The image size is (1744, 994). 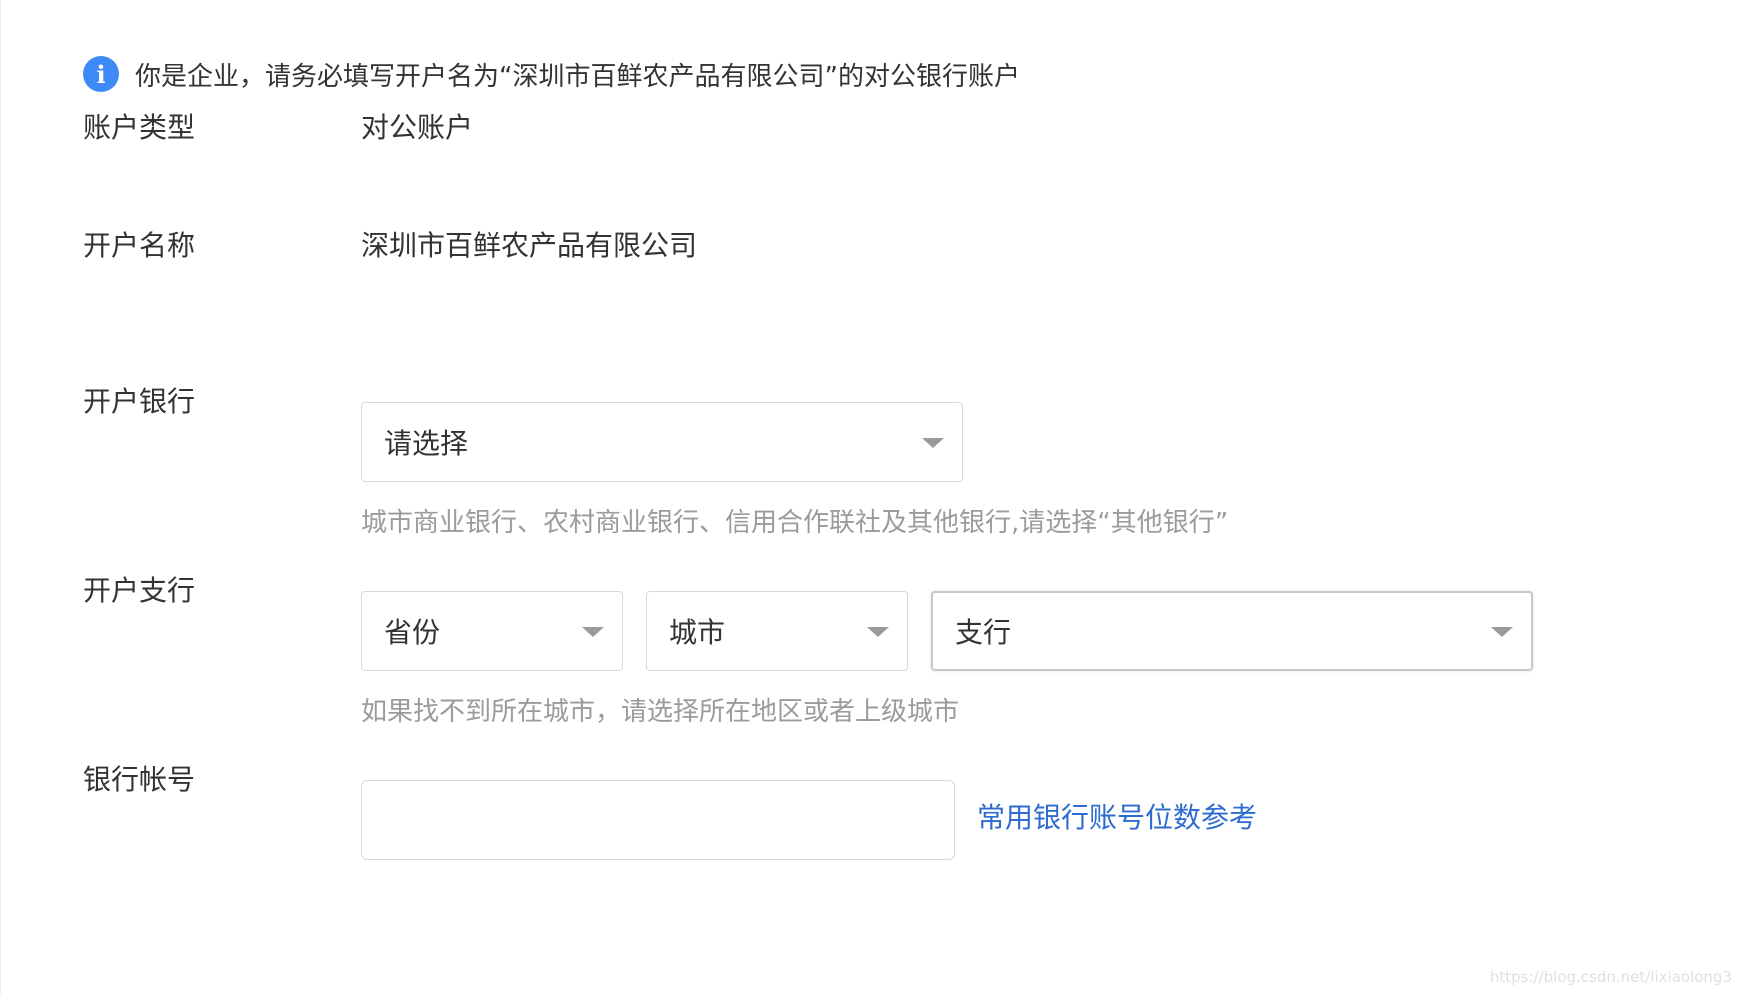 What do you see at coordinates (777, 631) in the screenshot?
I see `city-select: 城市` at bounding box center [777, 631].